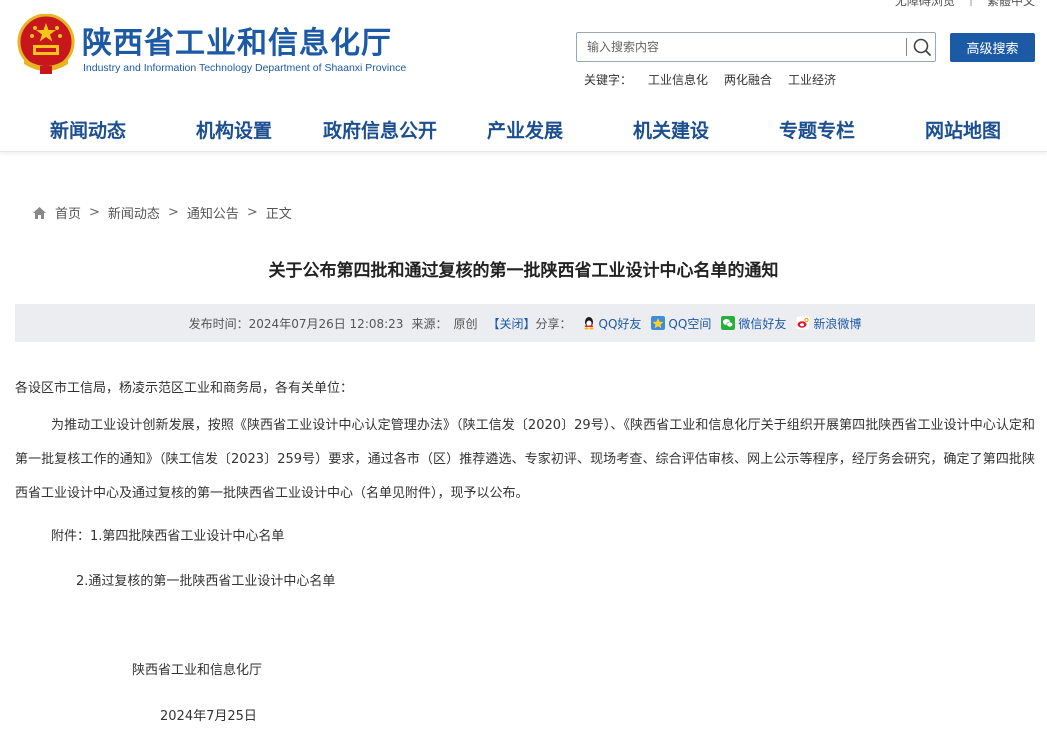 The width and height of the screenshot is (1047, 734). I want to click on home-icon, so click(39, 212).